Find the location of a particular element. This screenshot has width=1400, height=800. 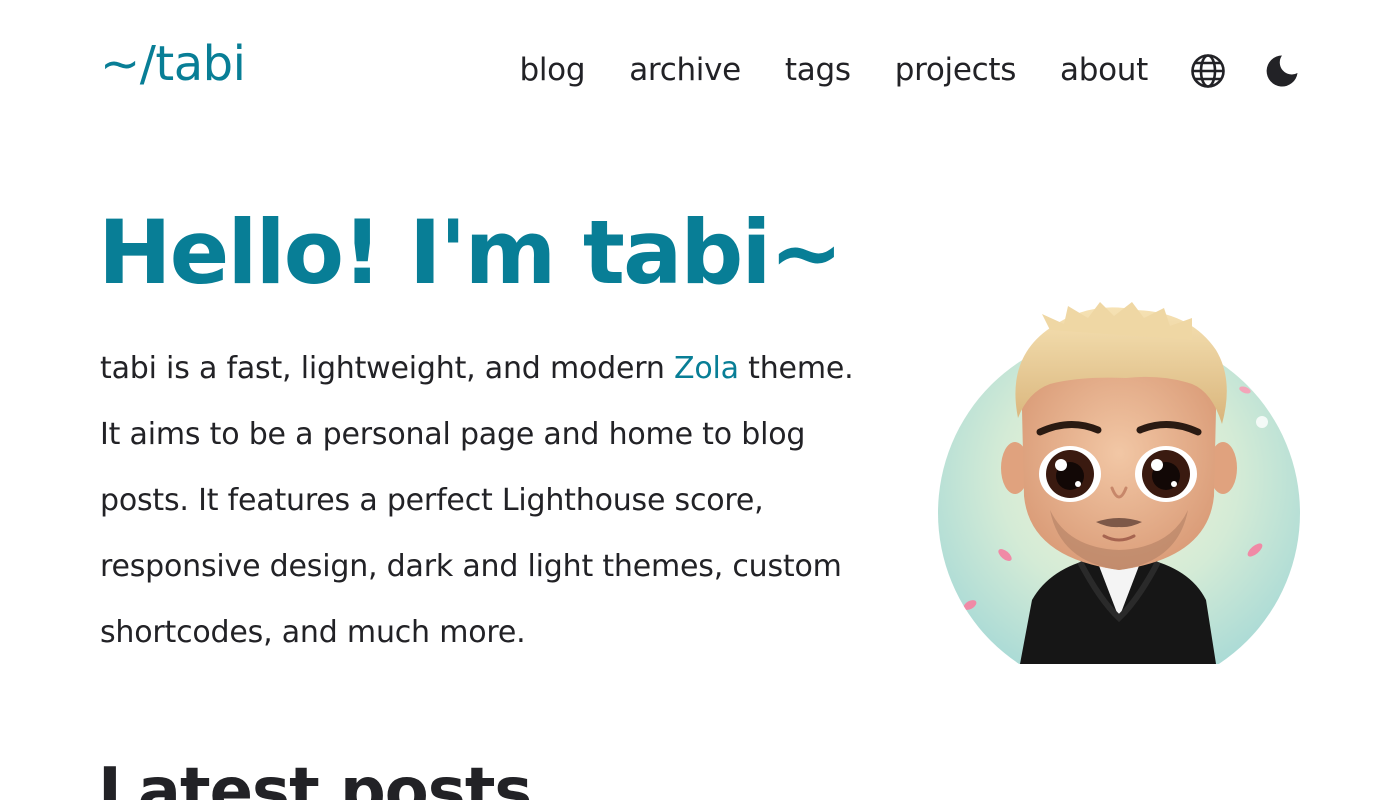

hero-title: Hello! I'm tabi~ is located at coordinates (470, 252).